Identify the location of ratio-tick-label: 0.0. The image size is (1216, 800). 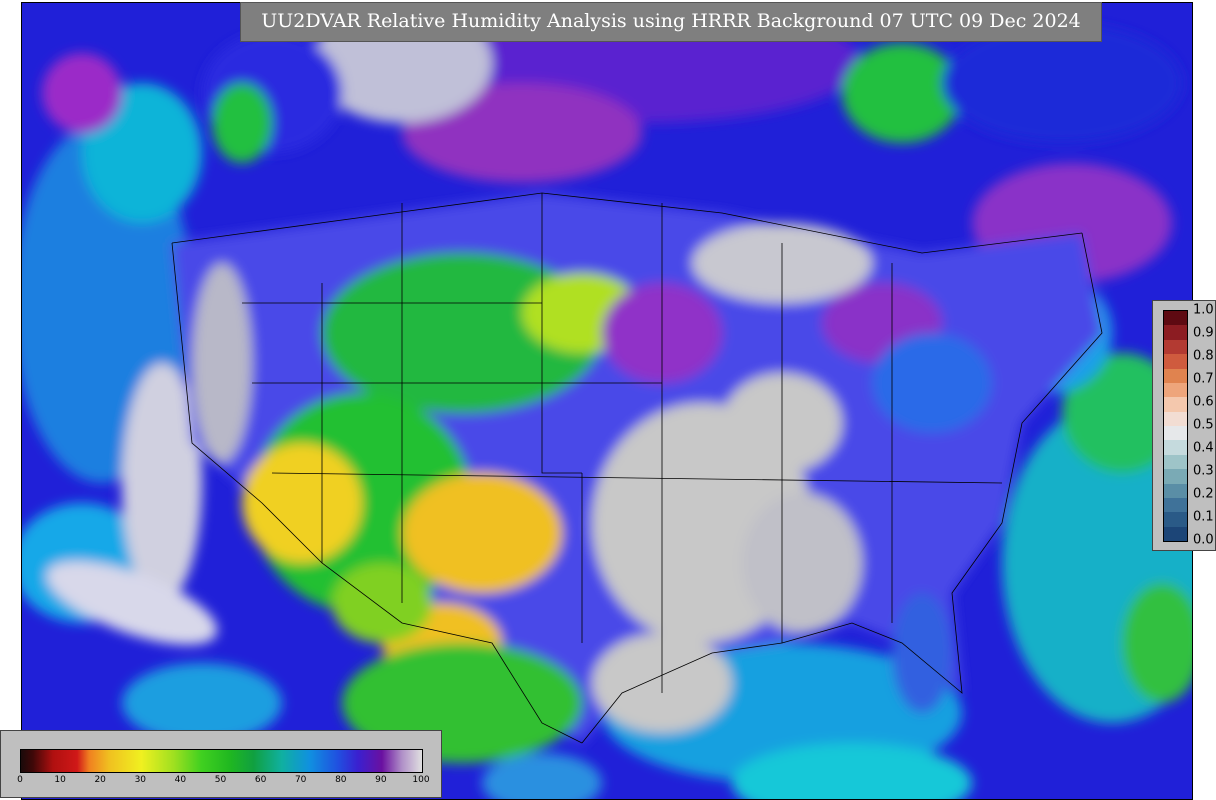
(1203, 540).